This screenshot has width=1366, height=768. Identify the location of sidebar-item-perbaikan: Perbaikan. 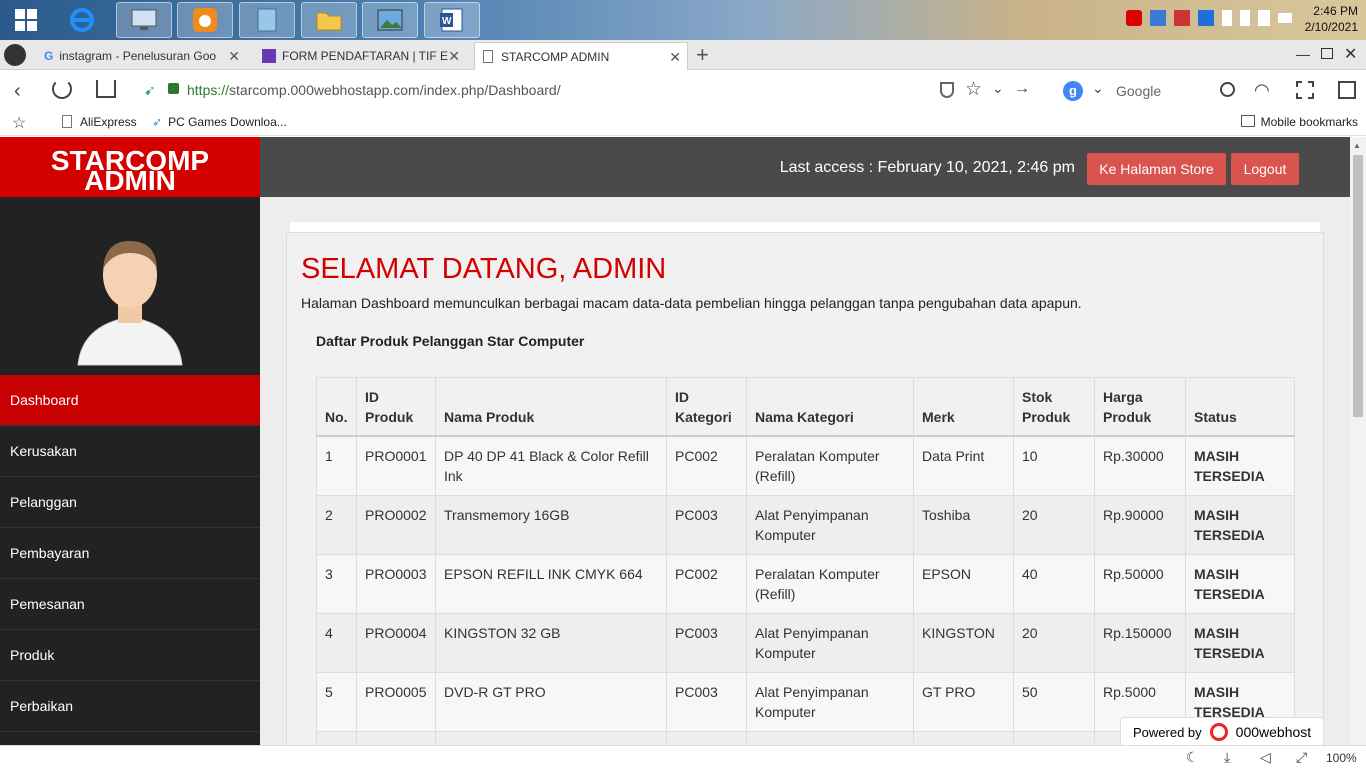
(130, 706).